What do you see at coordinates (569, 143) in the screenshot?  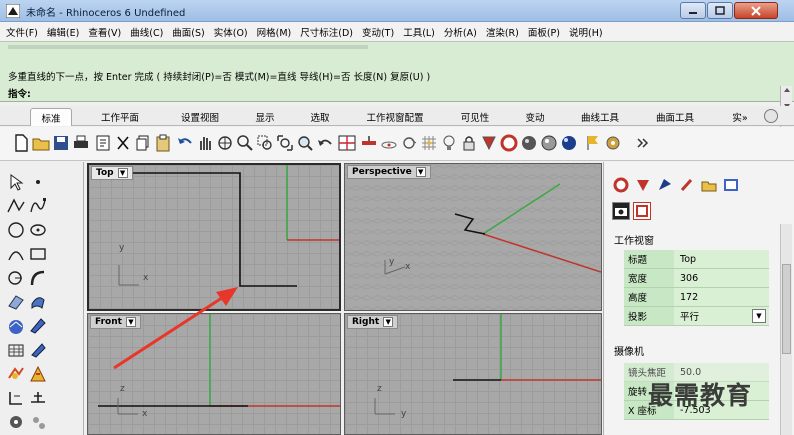 I see `render-sphere-icon` at bounding box center [569, 143].